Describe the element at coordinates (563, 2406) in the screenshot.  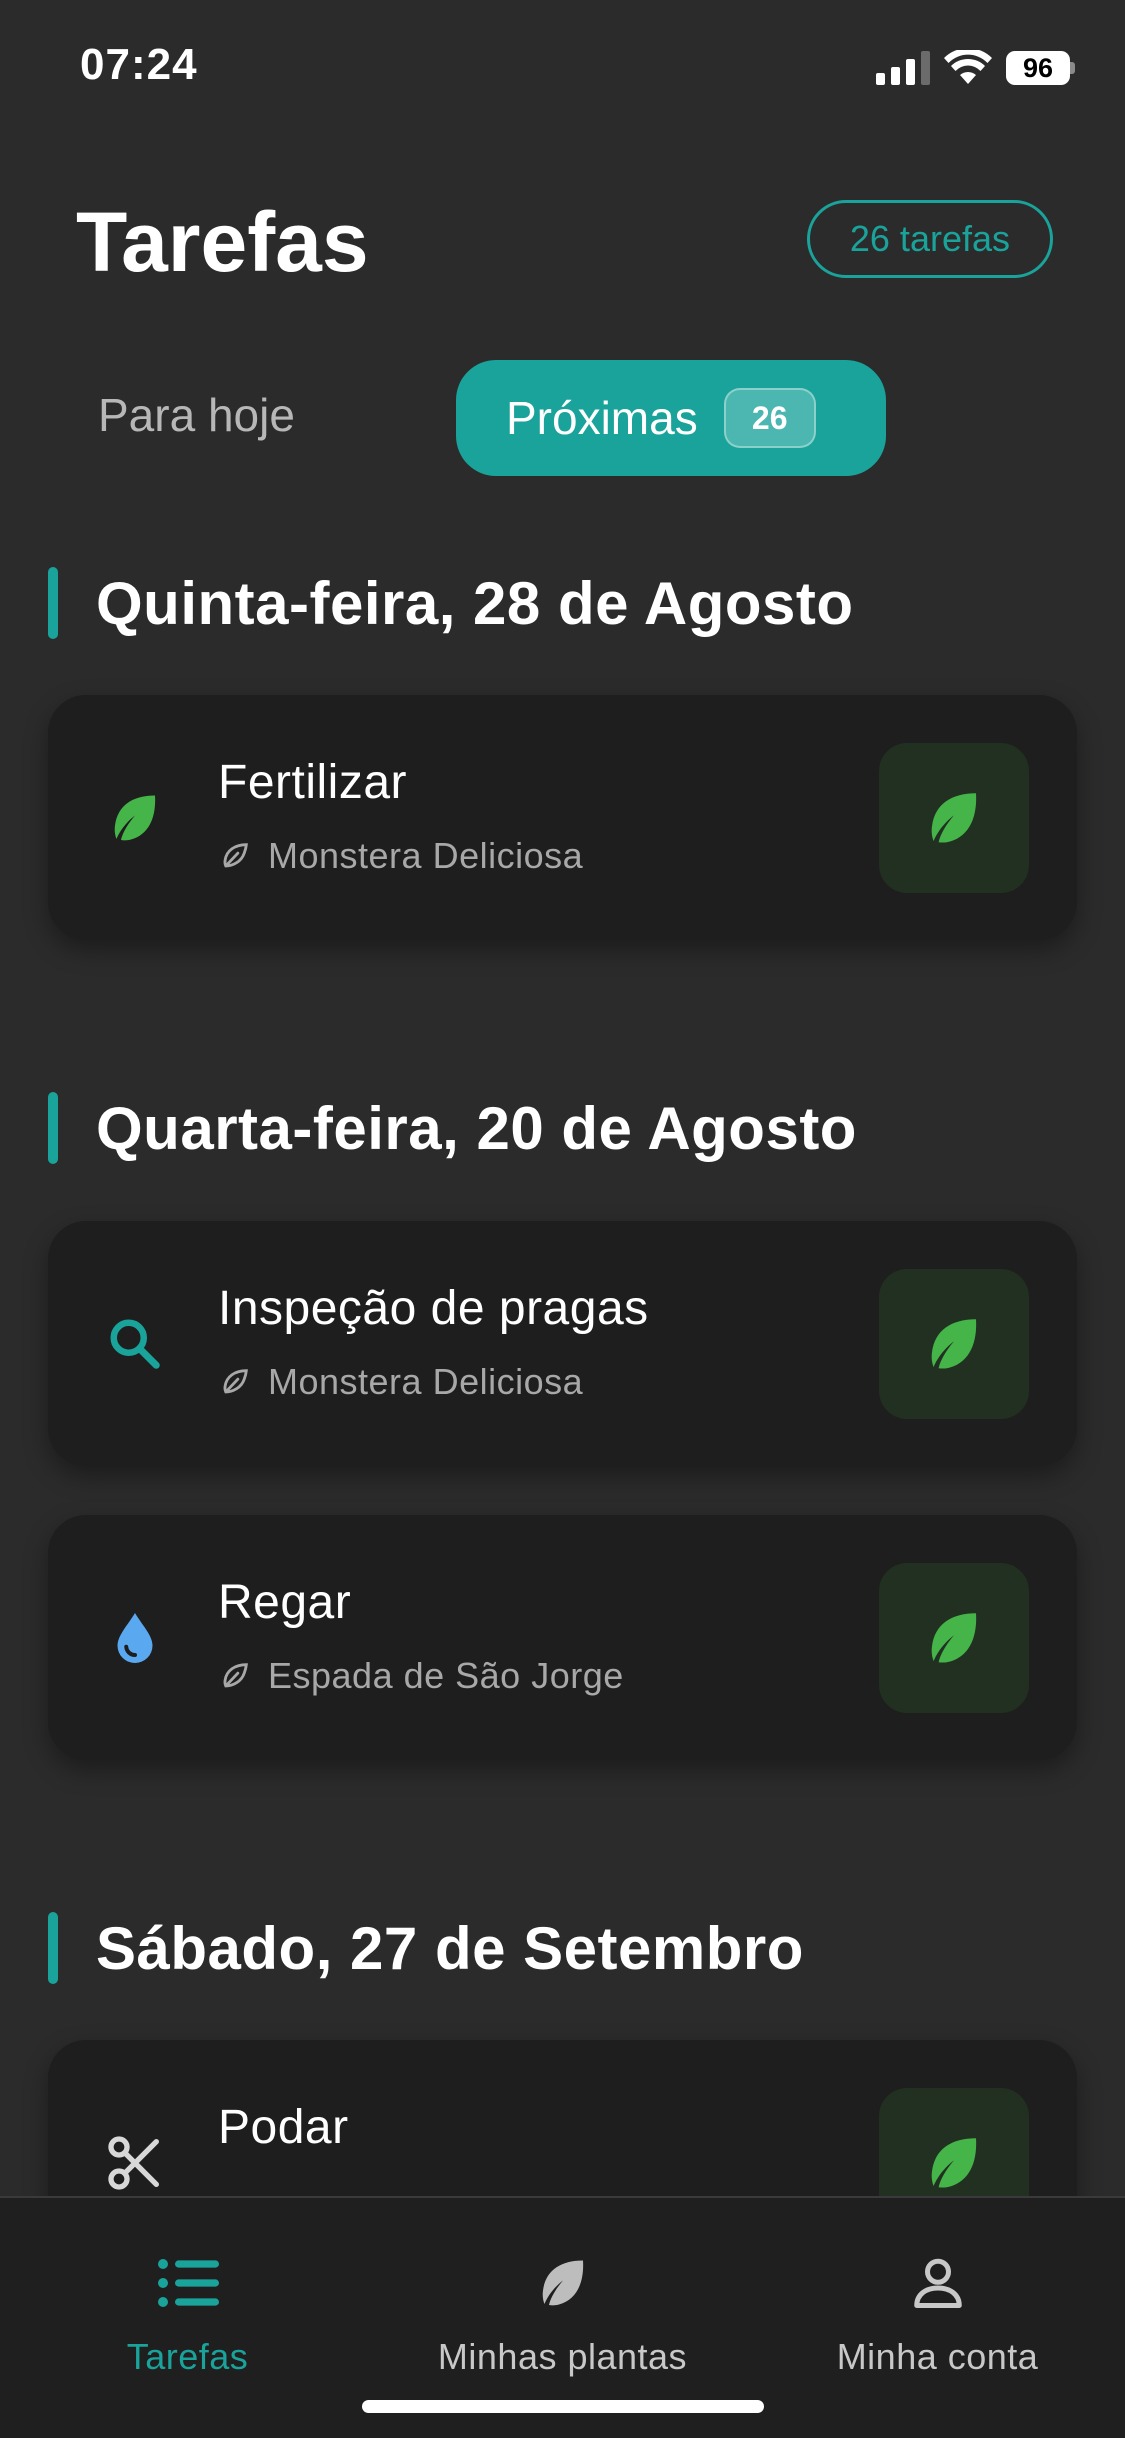
I see `home-indicator` at that location.